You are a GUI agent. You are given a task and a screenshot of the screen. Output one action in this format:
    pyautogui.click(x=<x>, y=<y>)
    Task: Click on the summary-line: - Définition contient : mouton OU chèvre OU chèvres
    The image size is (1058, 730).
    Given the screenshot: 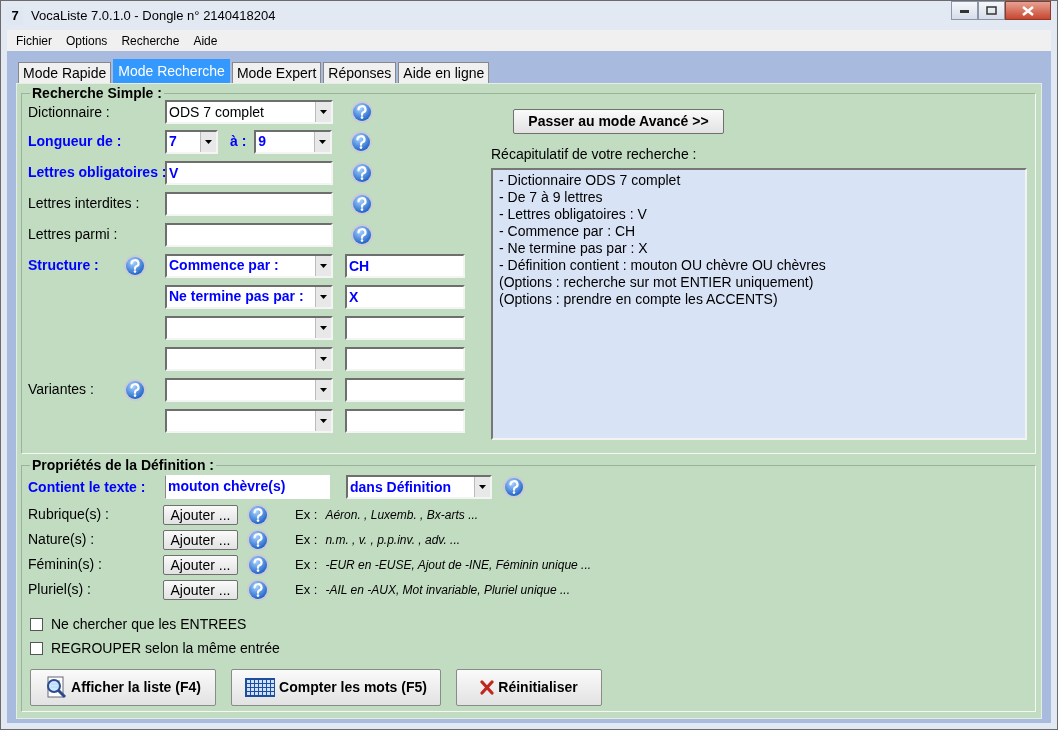 What is the action you would take?
    pyautogui.click(x=662, y=265)
    